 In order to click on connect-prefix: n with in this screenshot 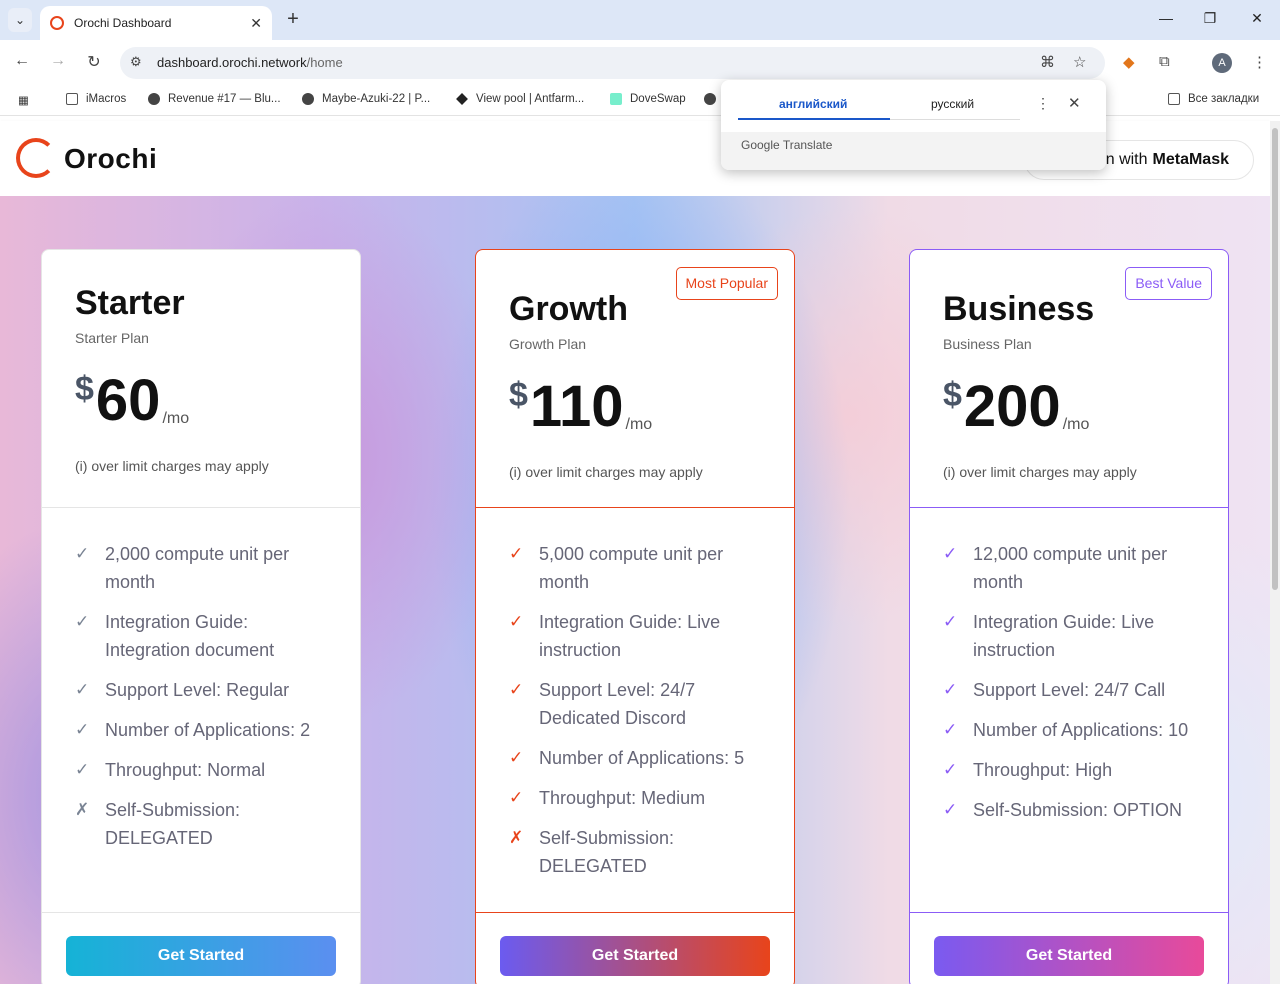, I will do `click(1126, 159)`.